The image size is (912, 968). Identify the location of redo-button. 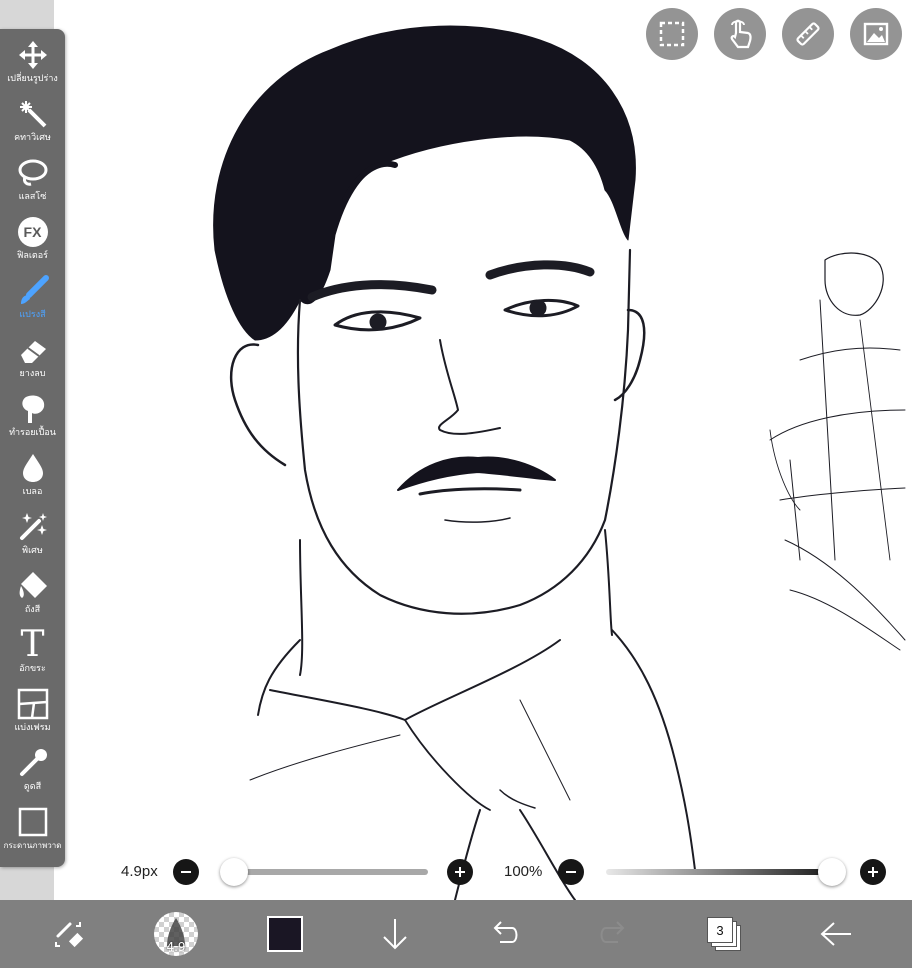
(614, 934).